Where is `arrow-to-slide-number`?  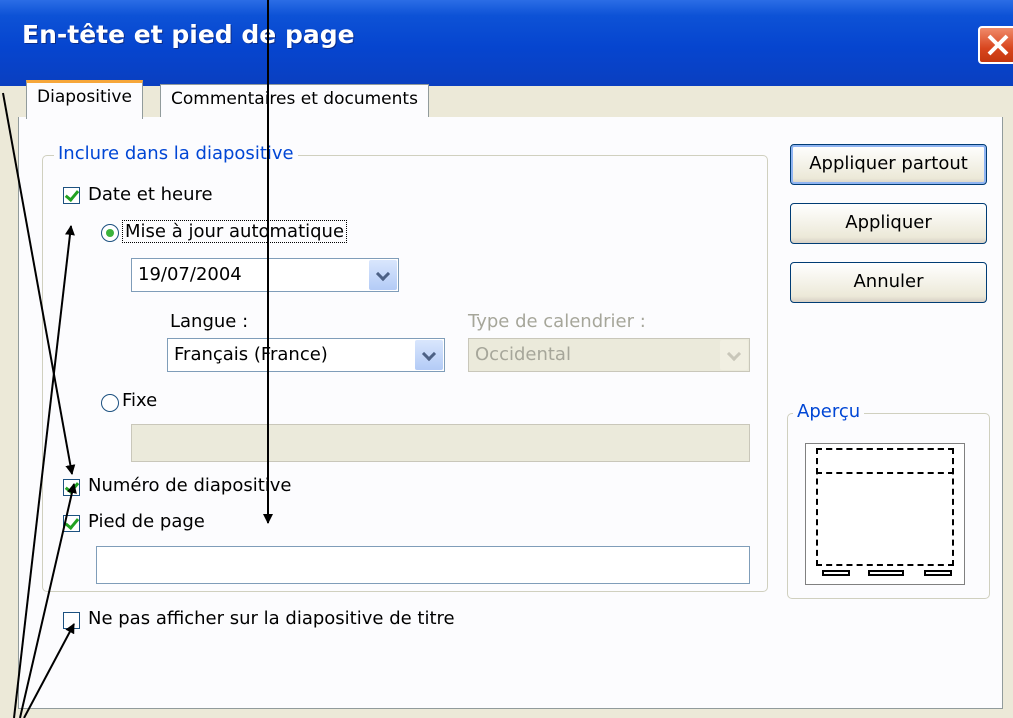 arrow-to-slide-number is located at coordinates (39, 283).